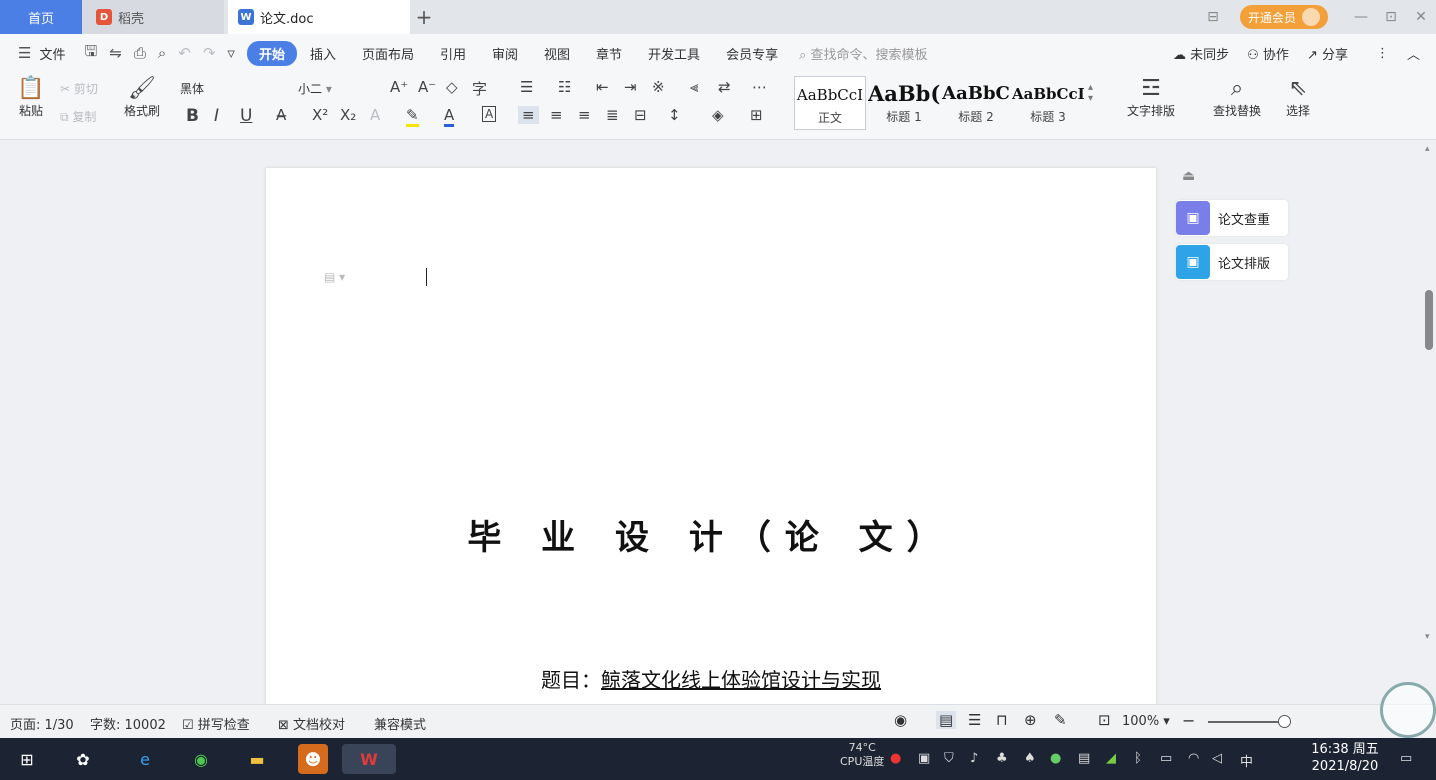 Image resolution: width=1436 pixels, height=780 pixels. Describe the element at coordinates (1188, 176) in the screenshot. I see `panel-collapse-icon: ⏏` at that location.